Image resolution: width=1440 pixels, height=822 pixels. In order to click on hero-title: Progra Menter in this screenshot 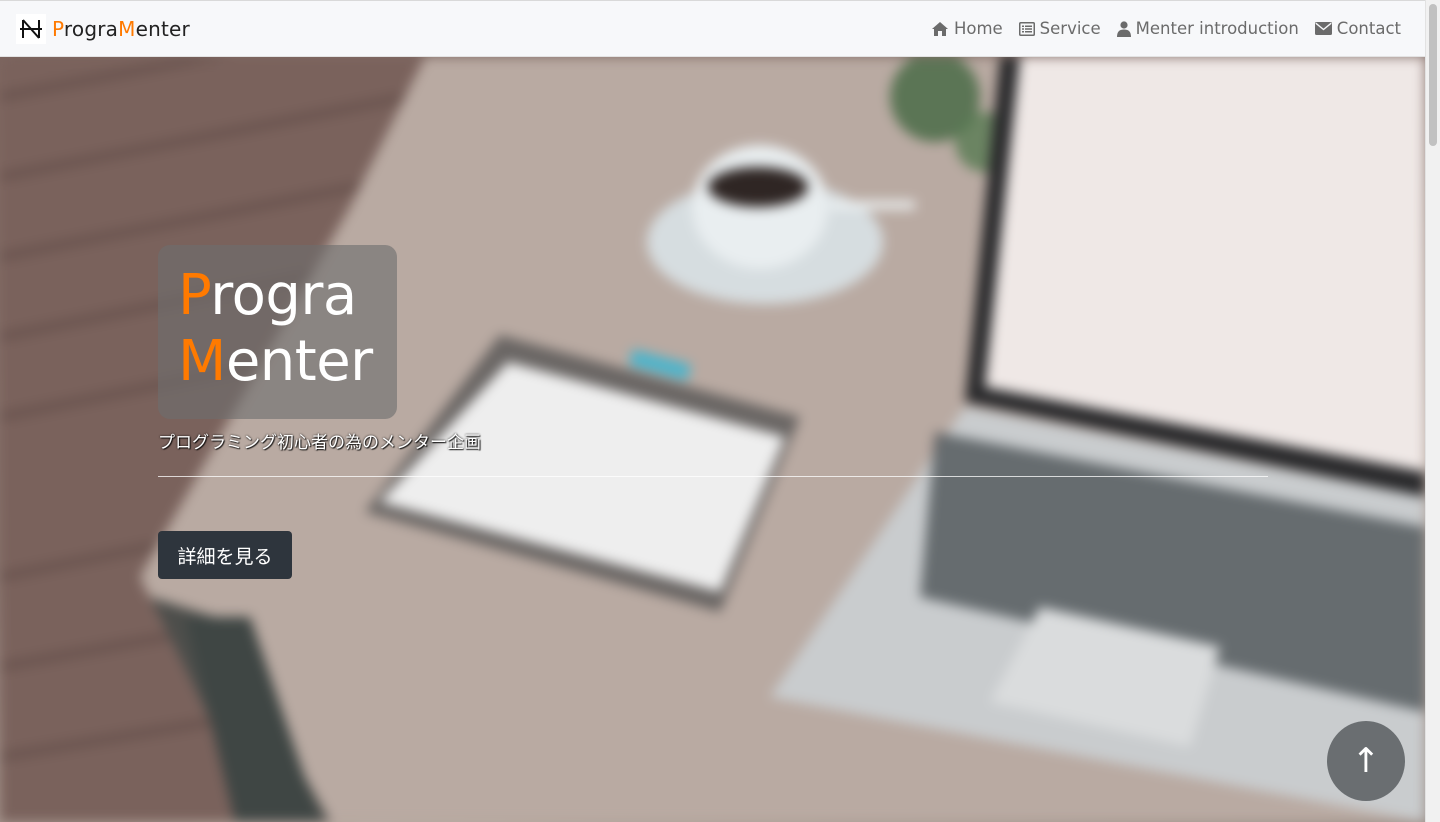, I will do `click(277, 329)`.